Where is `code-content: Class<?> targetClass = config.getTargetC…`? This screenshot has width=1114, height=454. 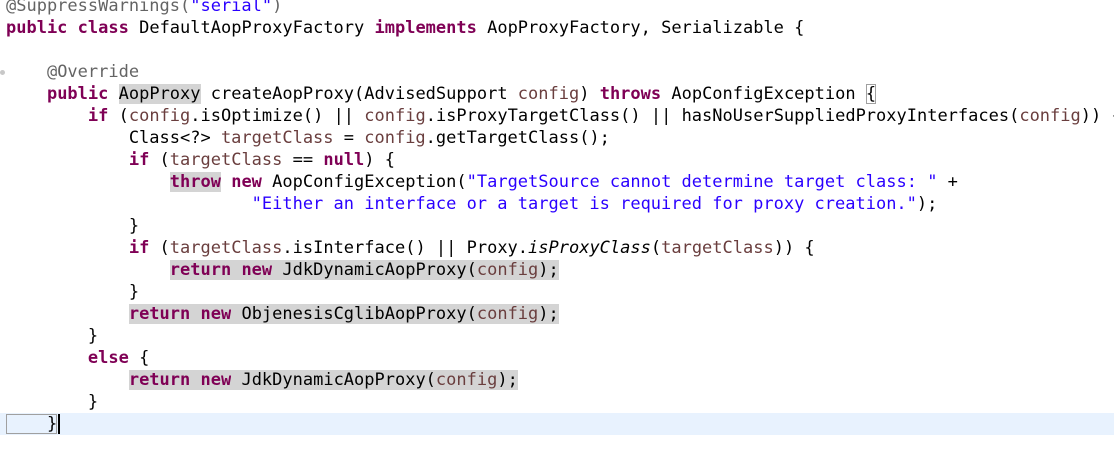
code-content: Class<?> targetClass = config.getTargetC… is located at coordinates (308, 138).